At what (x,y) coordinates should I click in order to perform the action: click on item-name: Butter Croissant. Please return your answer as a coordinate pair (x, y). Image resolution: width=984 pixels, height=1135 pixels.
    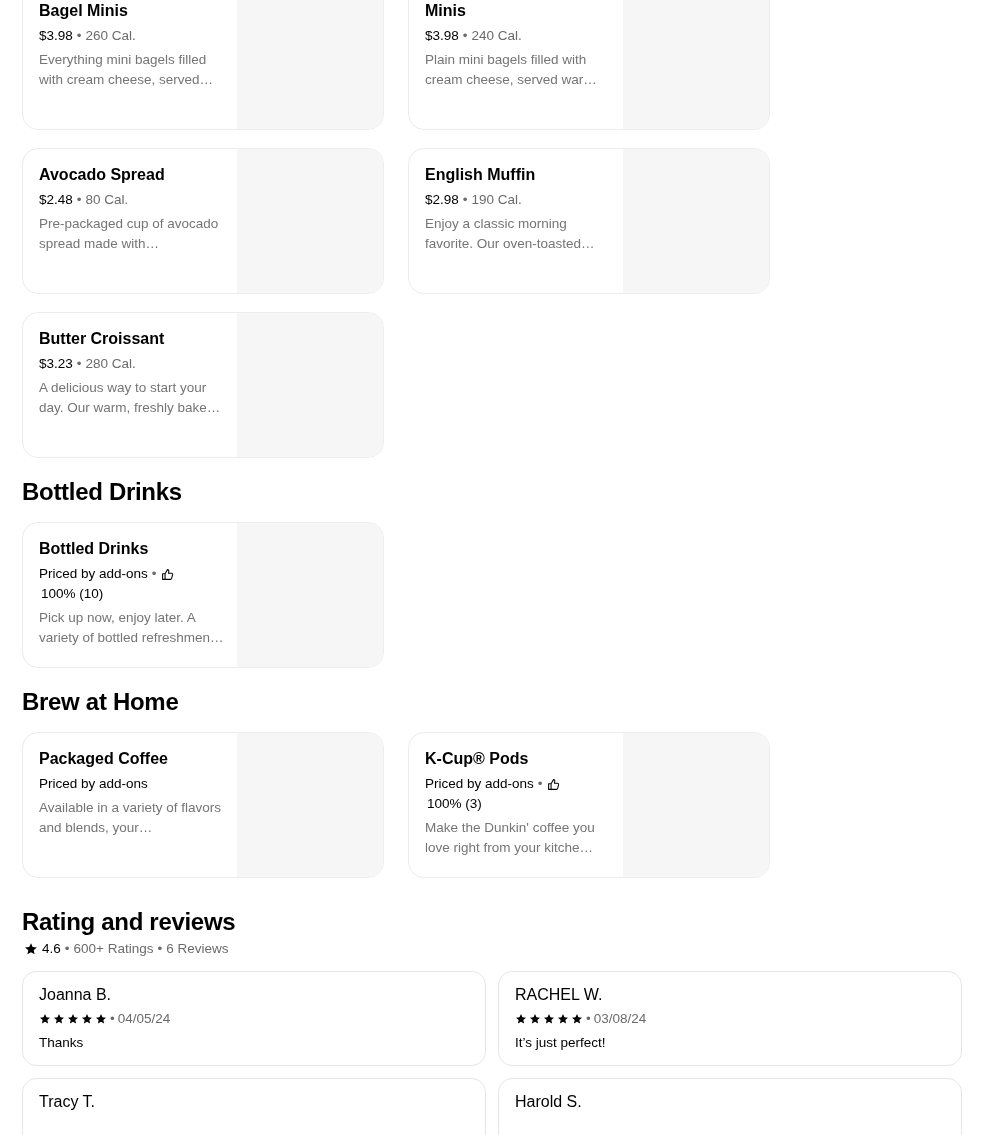
    Looking at the image, I should click on (102, 339).